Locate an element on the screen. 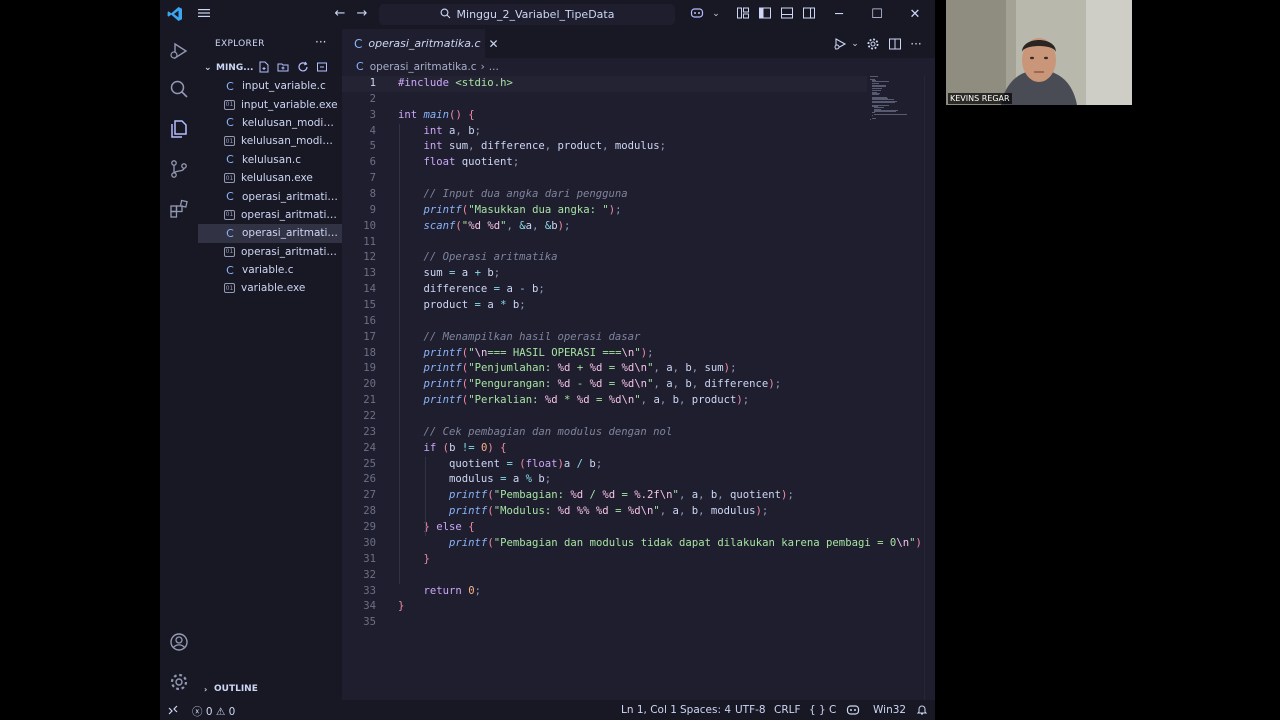 Image resolution: width=1280 pixels, height=720 pixels. explorer-files-icon is located at coordinates (179, 129).